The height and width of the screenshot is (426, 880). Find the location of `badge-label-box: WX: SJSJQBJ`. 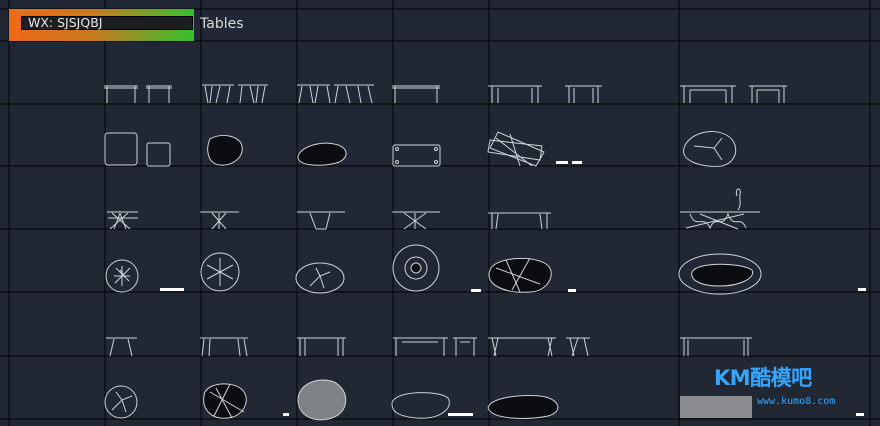

badge-label-box: WX: SJSJQBJ is located at coordinates (107, 22).